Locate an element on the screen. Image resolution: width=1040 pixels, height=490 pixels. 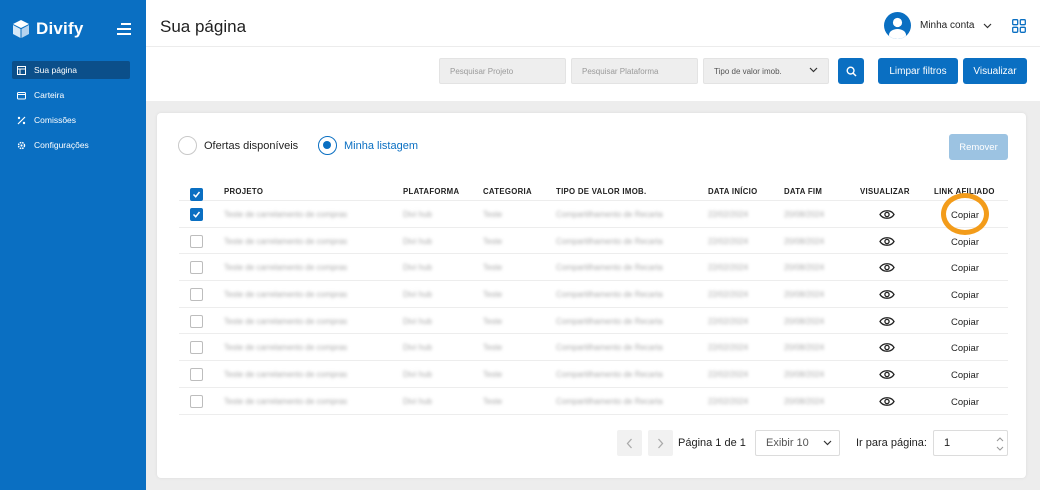
page-title: Sua página is located at coordinates (203, 26).